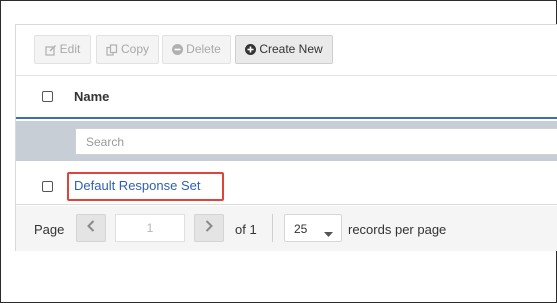 Image resolution: width=557 pixels, height=303 pixels. I want to click on previous-page-button, so click(91, 228).